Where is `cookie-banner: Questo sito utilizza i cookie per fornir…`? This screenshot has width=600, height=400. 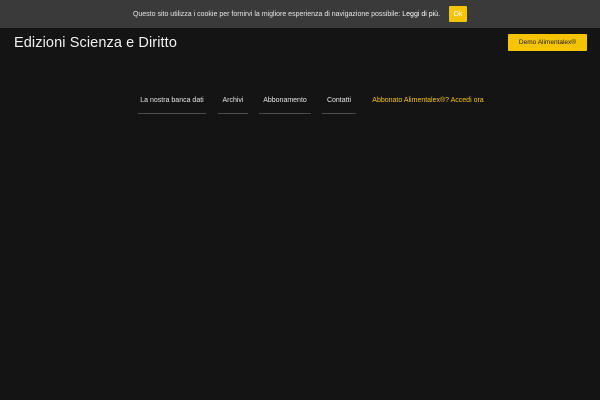
cookie-banner: Questo sito utilizza i cookie per fornir… is located at coordinates (300, 14).